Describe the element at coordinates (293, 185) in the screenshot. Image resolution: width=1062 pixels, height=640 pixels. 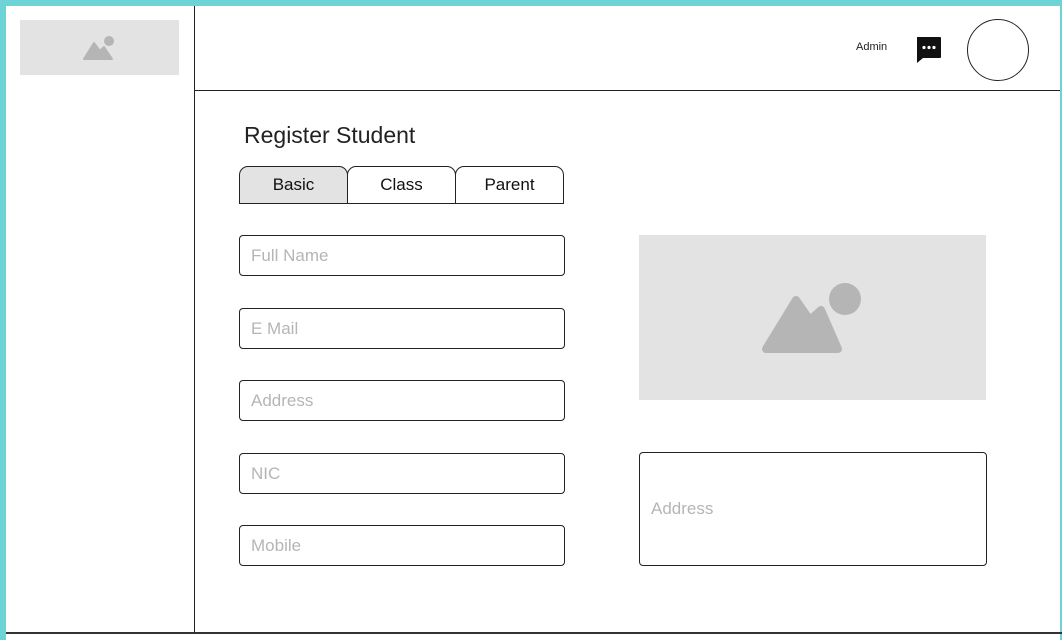
I see `tab-basic: Basic` at that location.